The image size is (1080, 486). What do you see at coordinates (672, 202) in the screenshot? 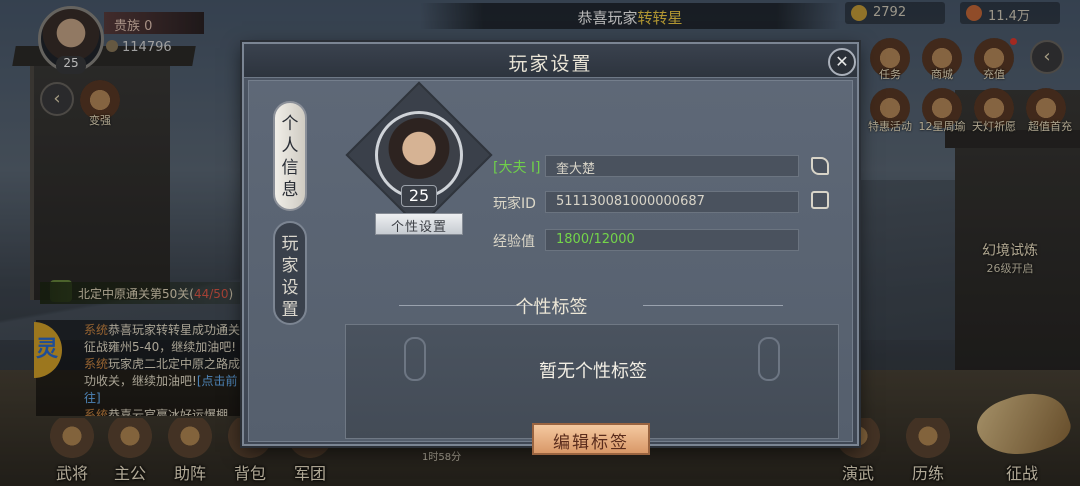
I see `player-id-field: 511130081000000687` at bounding box center [672, 202].